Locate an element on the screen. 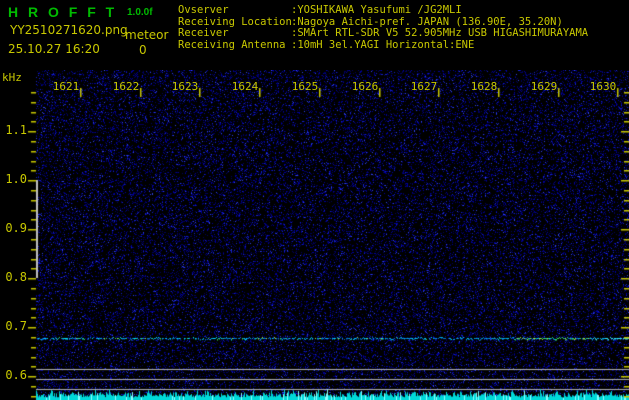  x-axis-label: 1622 is located at coordinates (126, 86).